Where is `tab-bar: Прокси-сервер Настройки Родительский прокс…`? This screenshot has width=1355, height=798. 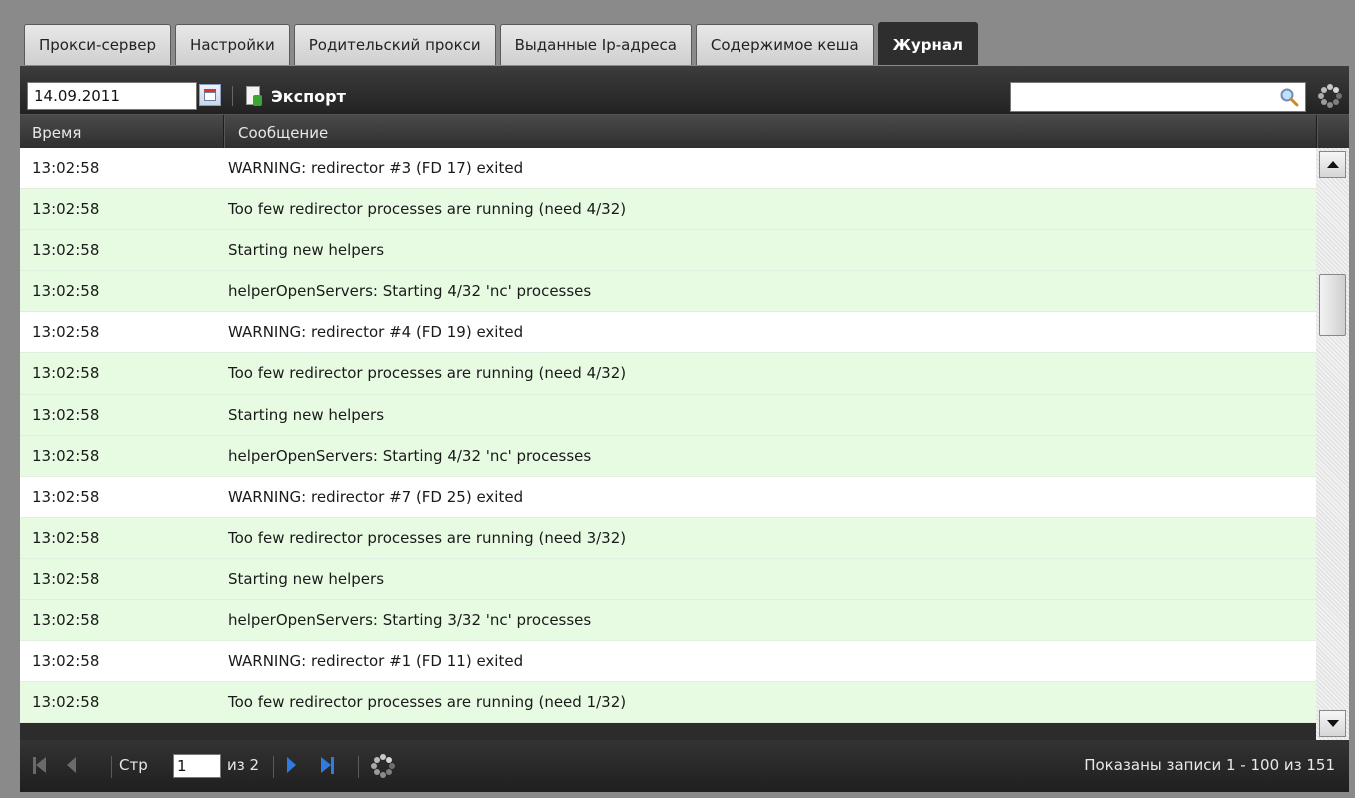
tab-bar: Прокси-сервер Настройки Родительский прокс… is located at coordinates (677, 36).